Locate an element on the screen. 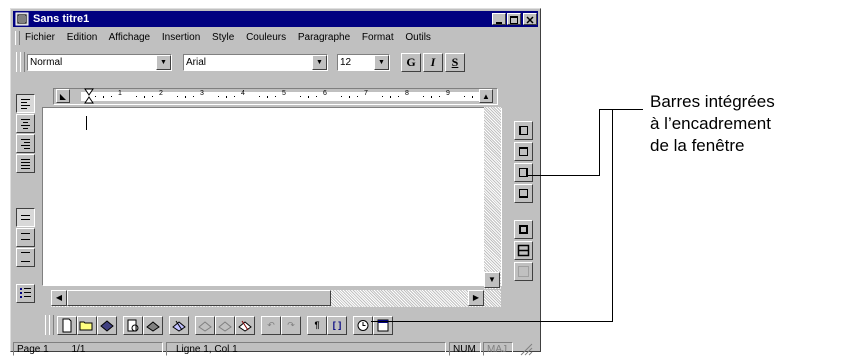  frame-bottom-button is located at coordinates (523, 193).